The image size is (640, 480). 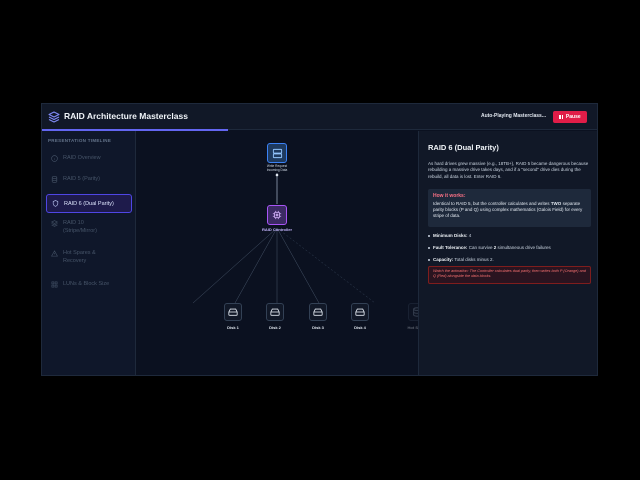 I want to click on sidebar-item-label: RAID 6 (Dual Parity), so click(x=89, y=203).